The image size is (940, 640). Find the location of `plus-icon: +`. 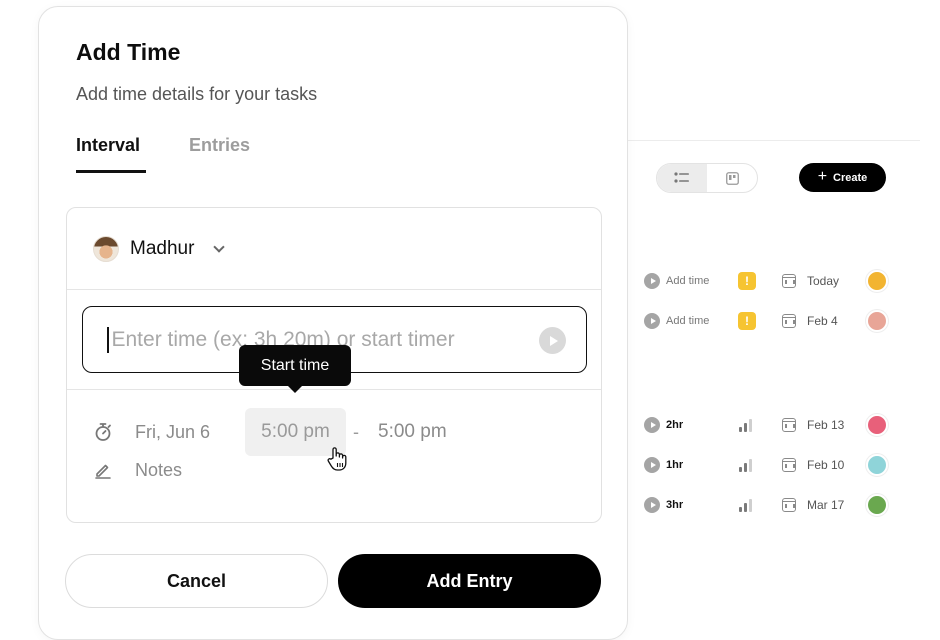

plus-icon: + is located at coordinates (822, 176).